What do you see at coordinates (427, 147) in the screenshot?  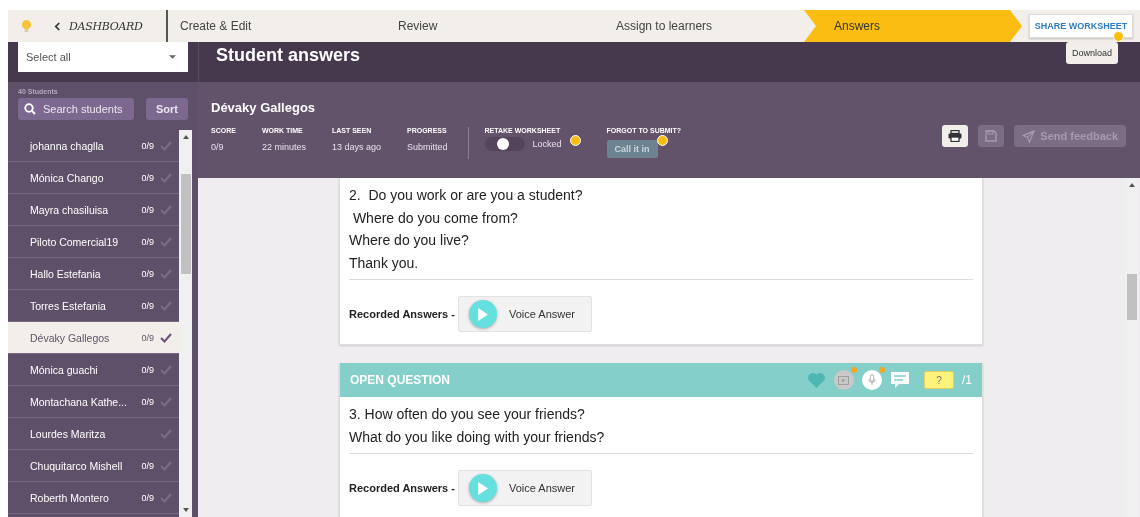 I see `stat-value: Submitted` at bounding box center [427, 147].